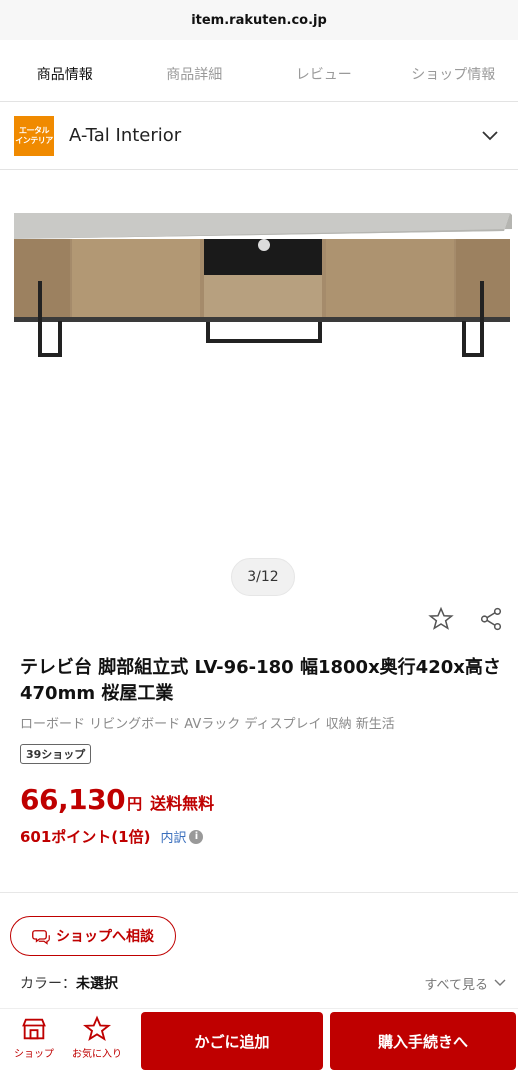 This screenshot has height=1080, width=518. What do you see at coordinates (466, 619) in the screenshot?
I see `product-actions` at bounding box center [466, 619].